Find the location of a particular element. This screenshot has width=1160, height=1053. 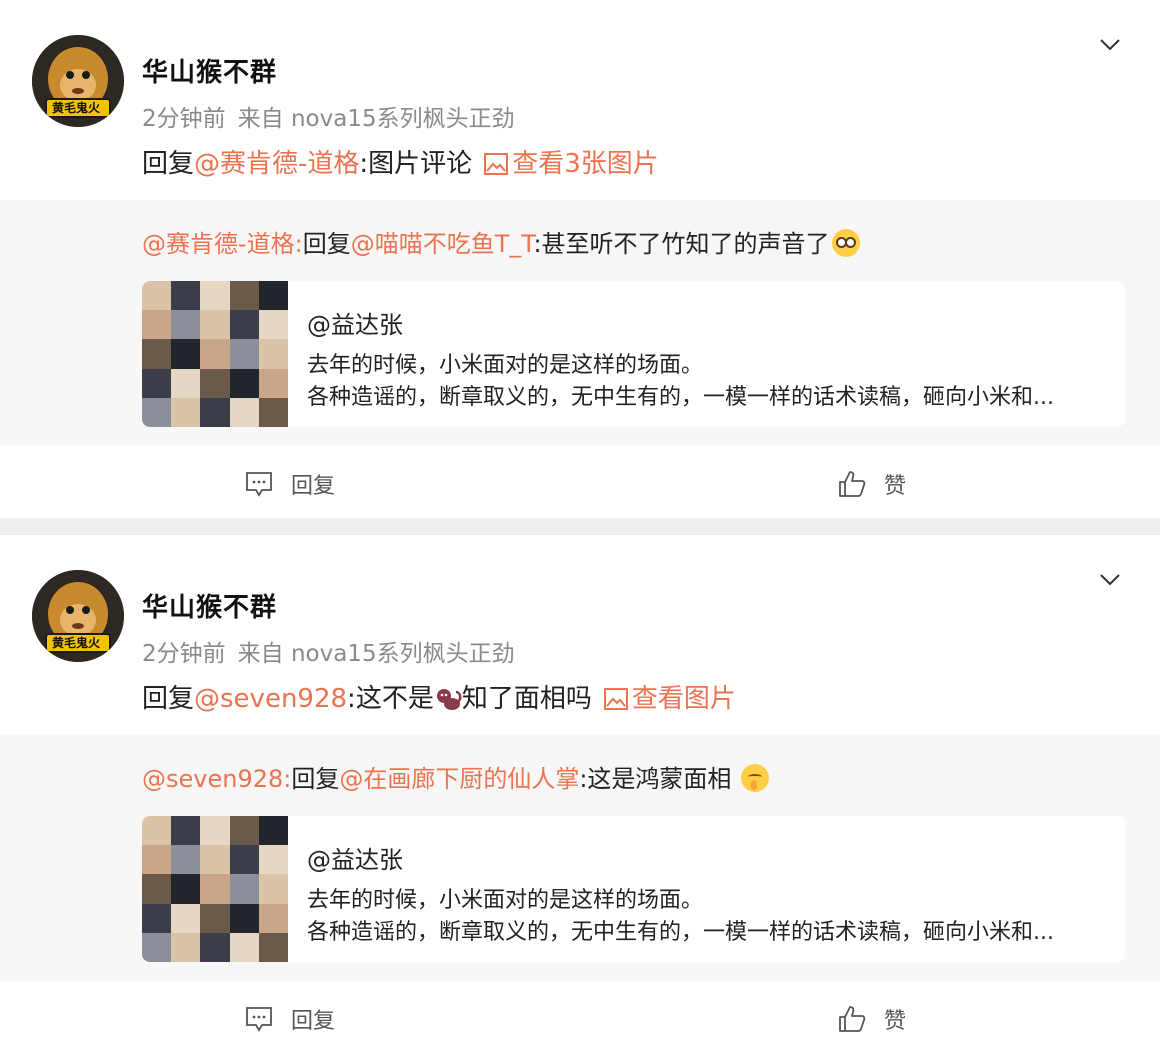

reply-text-after: 知了面相吗 is located at coordinates (526, 699).